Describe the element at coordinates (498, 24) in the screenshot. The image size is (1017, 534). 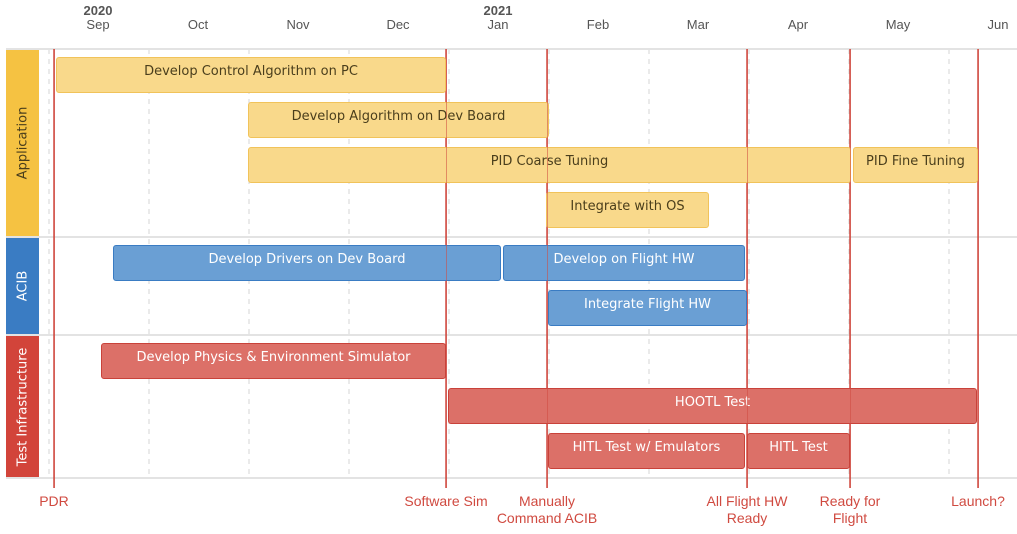
I see `axis-month-label: Jan` at that location.